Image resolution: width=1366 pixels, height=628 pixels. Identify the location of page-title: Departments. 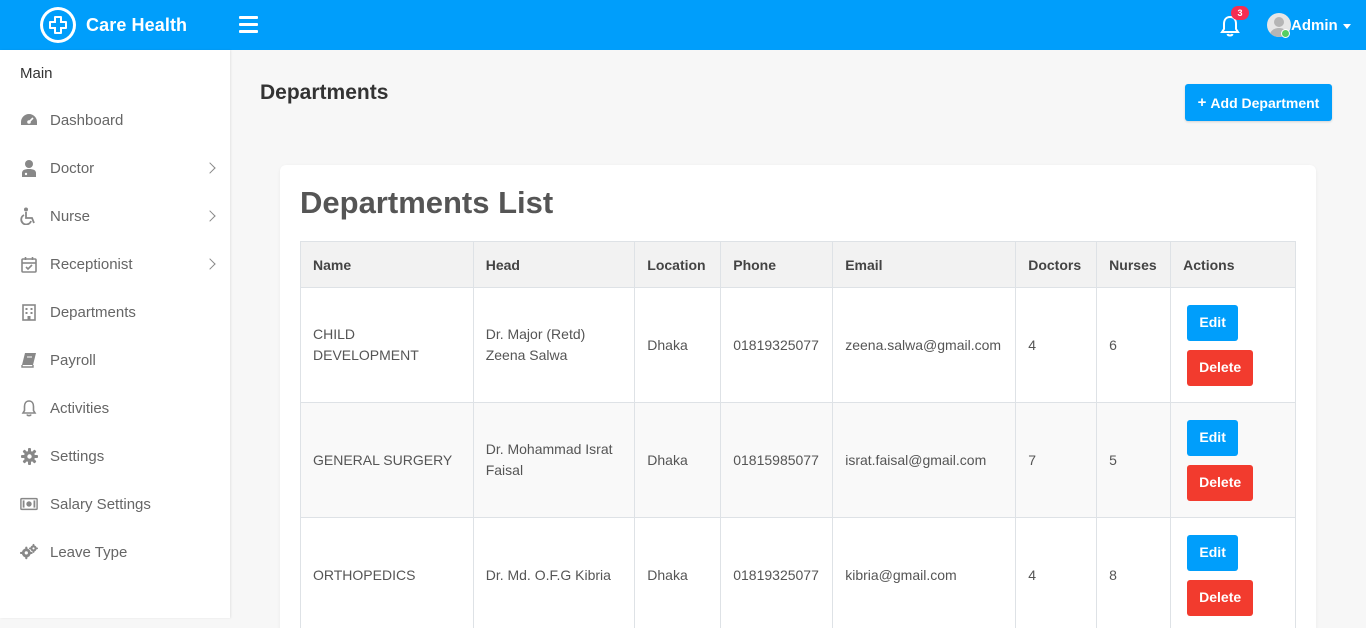
(324, 92).